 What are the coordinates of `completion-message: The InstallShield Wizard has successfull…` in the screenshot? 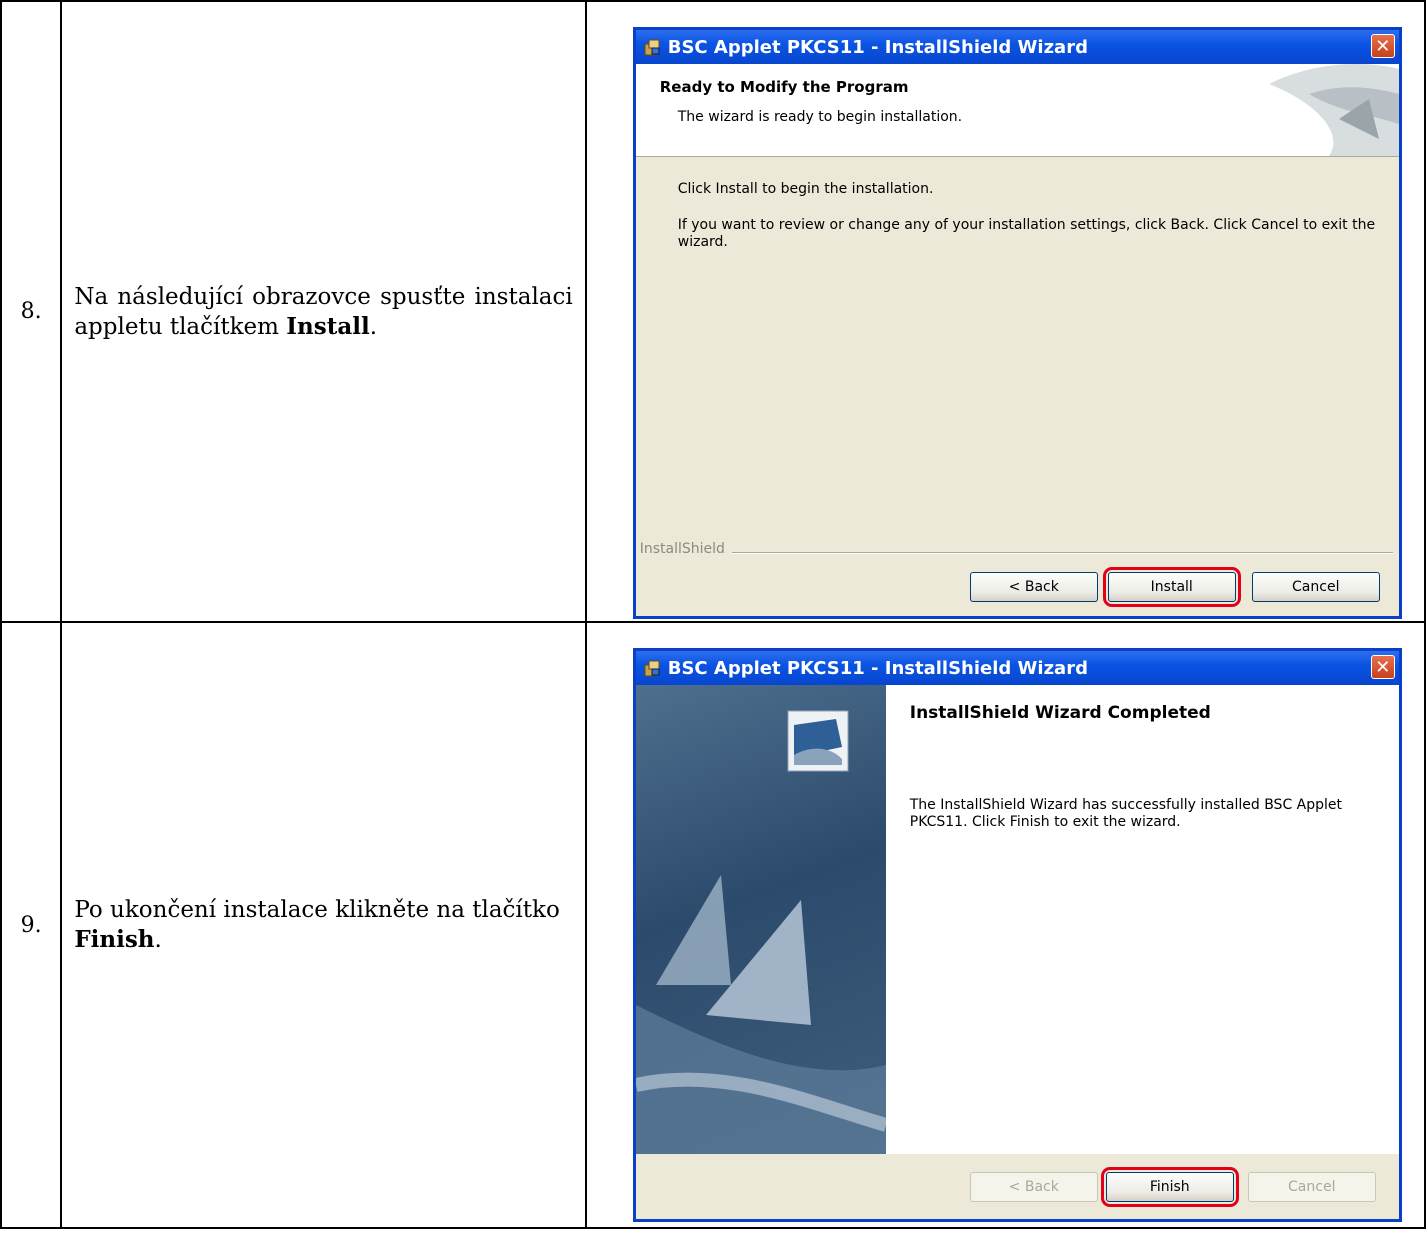 It's located at (1126, 813).